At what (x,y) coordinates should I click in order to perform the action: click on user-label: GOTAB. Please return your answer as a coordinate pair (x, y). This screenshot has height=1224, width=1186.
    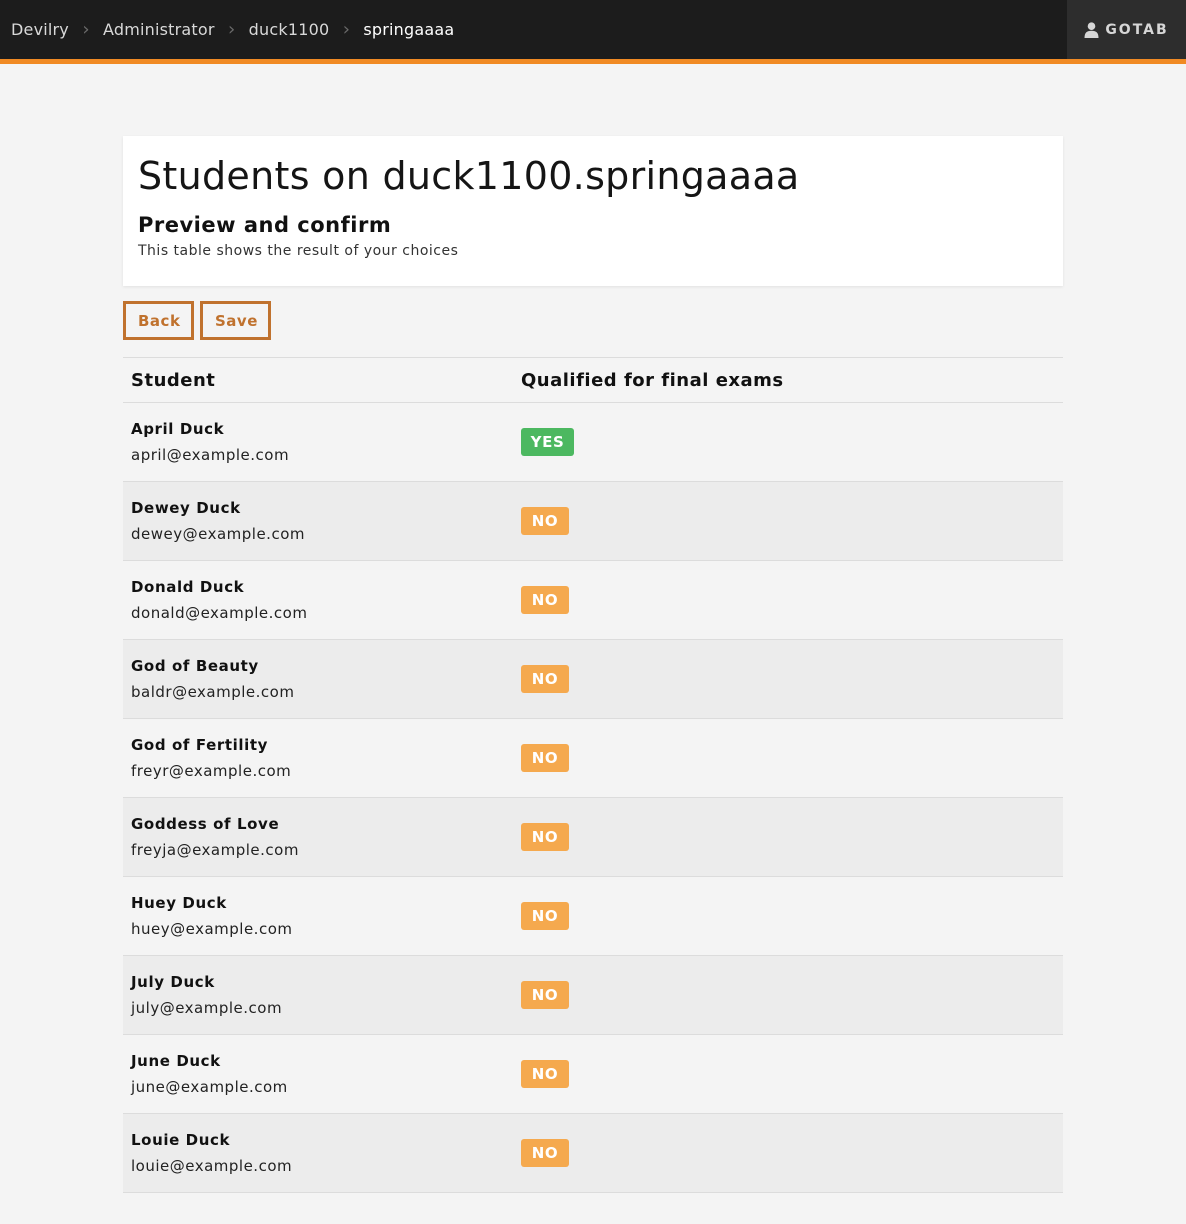
    Looking at the image, I should click on (1137, 29).